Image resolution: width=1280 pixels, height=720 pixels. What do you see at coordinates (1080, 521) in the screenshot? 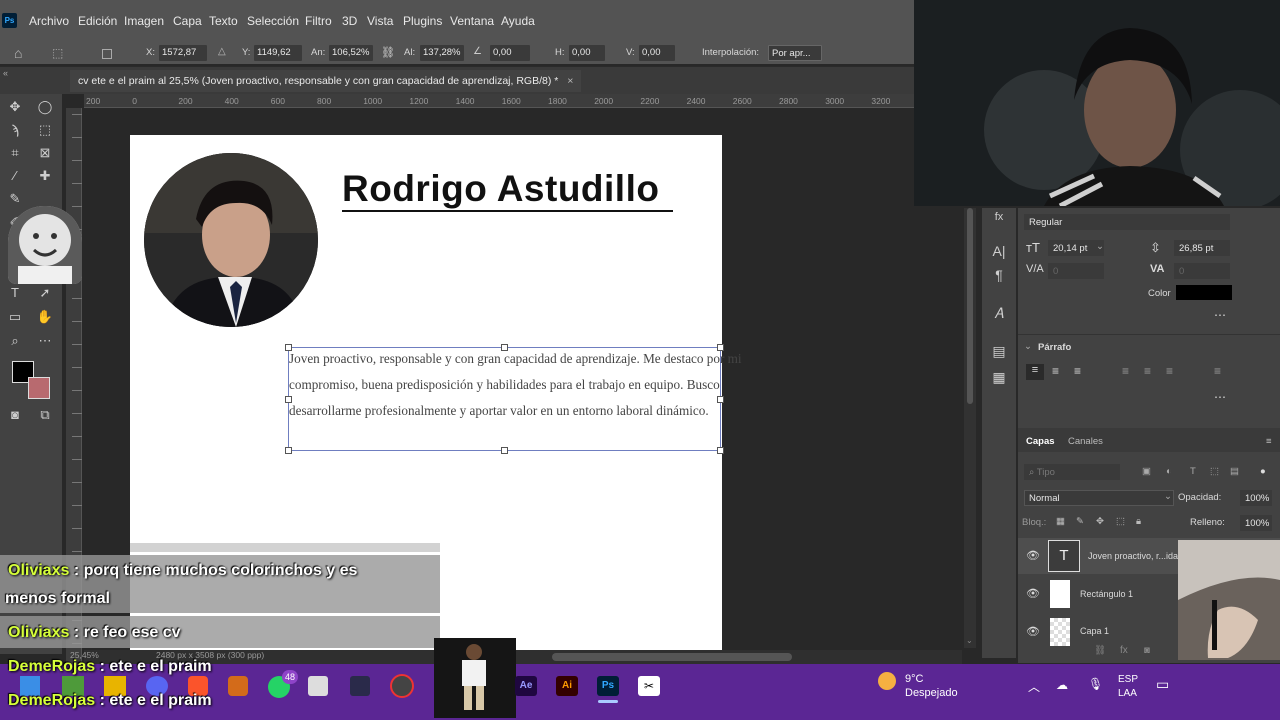
I see `lock-pixels-icon: ✎` at bounding box center [1080, 521].